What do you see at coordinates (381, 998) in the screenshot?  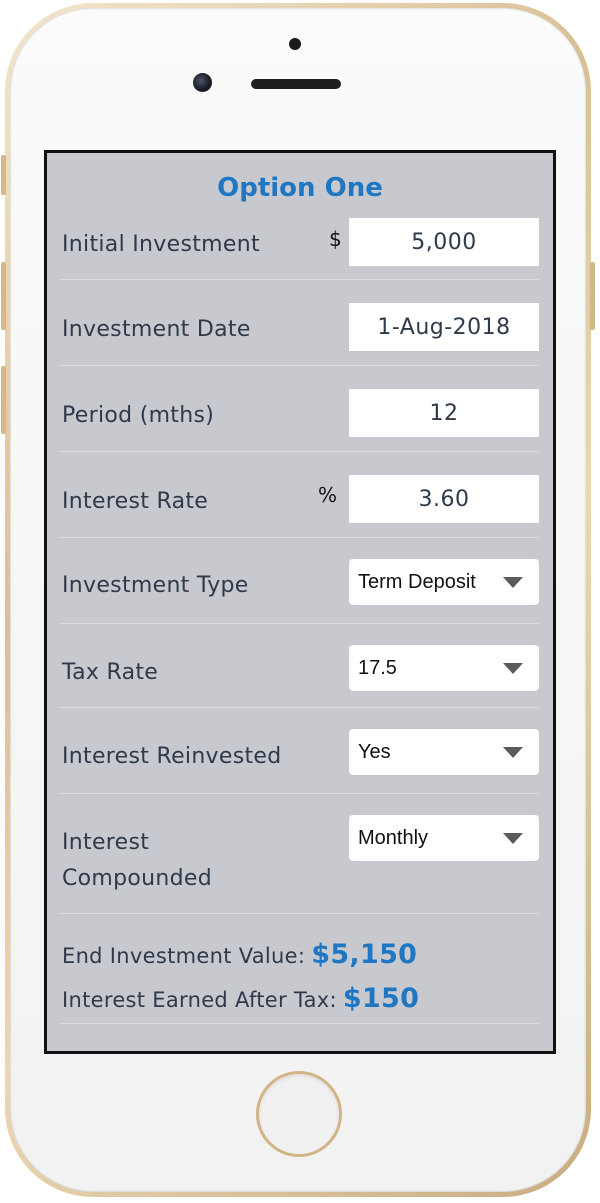 I see `interest-earned-amount: $150` at bounding box center [381, 998].